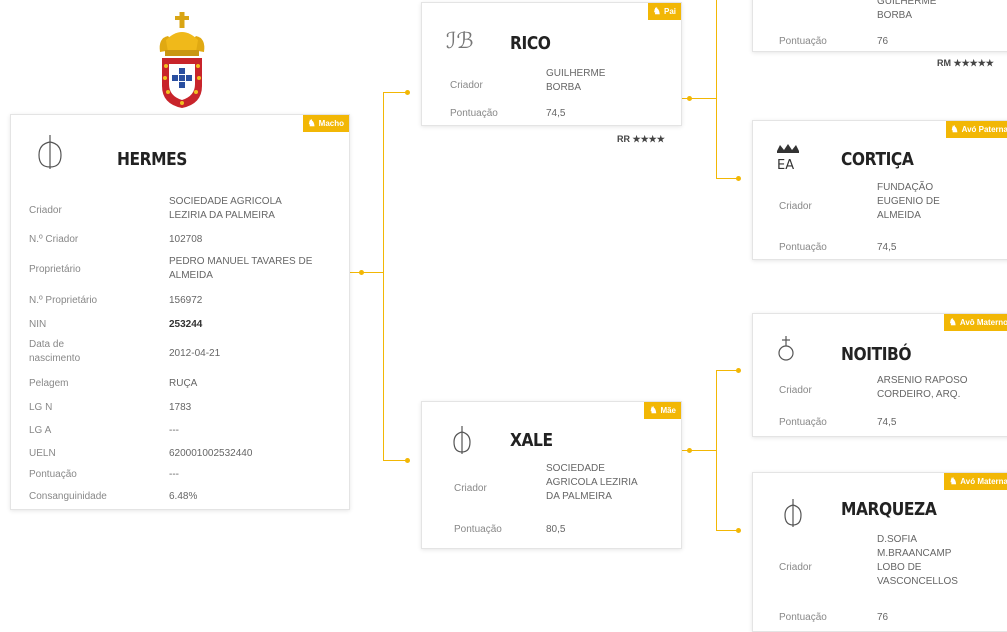 The width and height of the screenshot is (1007, 632). I want to click on brand-mark-icon: EA, so click(788, 159).